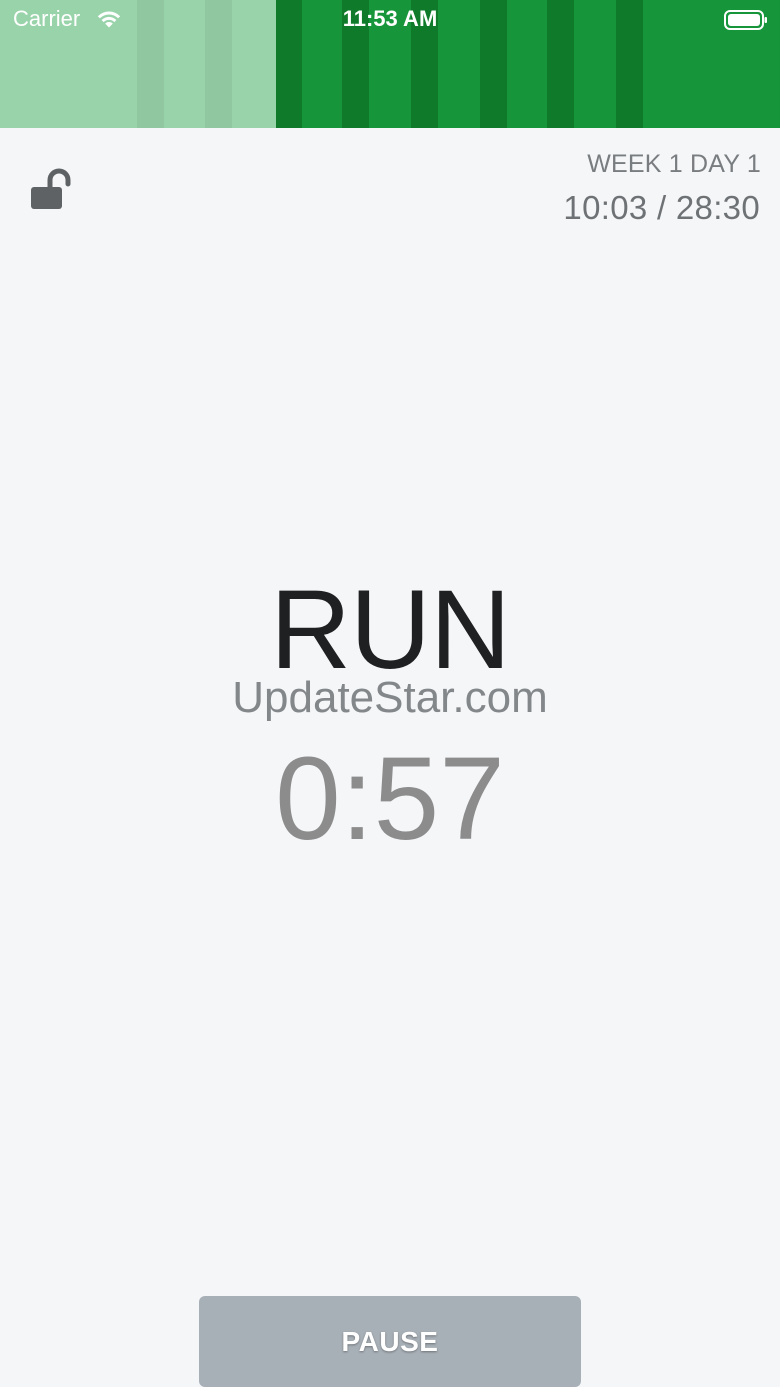 The width and height of the screenshot is (780, 1387). Describe the element at coordinates (390, 799) in the screenshot. I see `interval-countdown: 0:57` at that location.